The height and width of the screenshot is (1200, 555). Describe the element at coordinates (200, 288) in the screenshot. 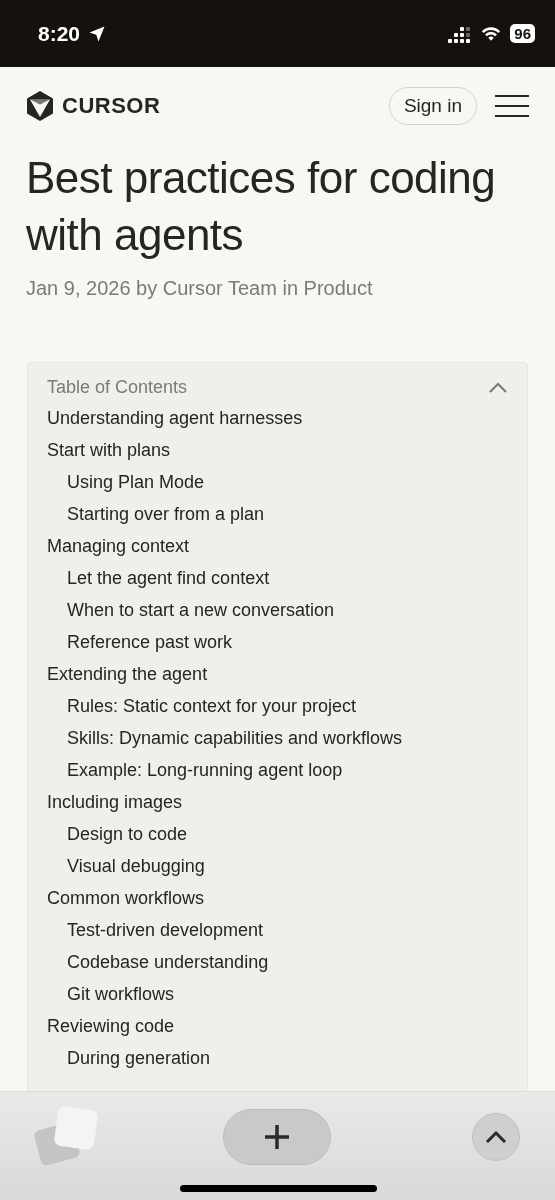

I see `article-meta: Jan 9, 2026 by Cursor Team in Product` at that location.